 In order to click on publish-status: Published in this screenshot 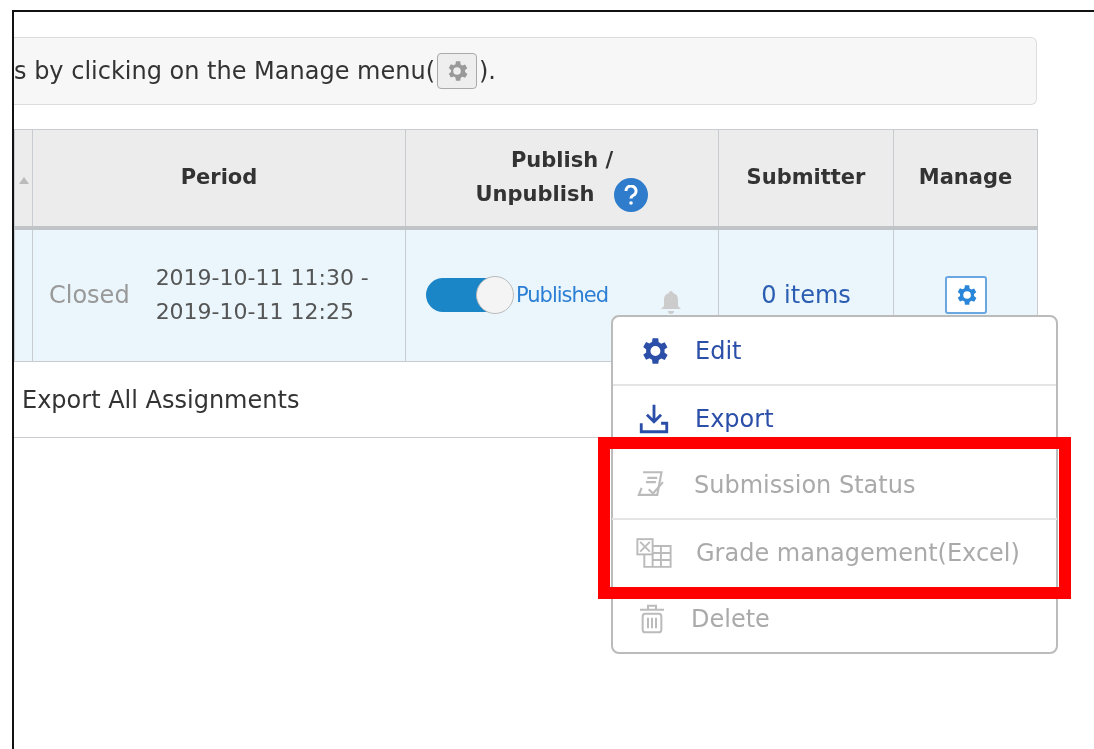, I will do `click(562, 295)`.